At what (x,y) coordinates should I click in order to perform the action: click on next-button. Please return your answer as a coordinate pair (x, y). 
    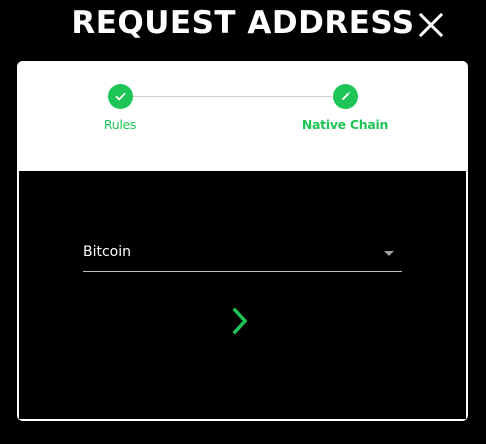
    Looking at the image, I should click on (241, 321).